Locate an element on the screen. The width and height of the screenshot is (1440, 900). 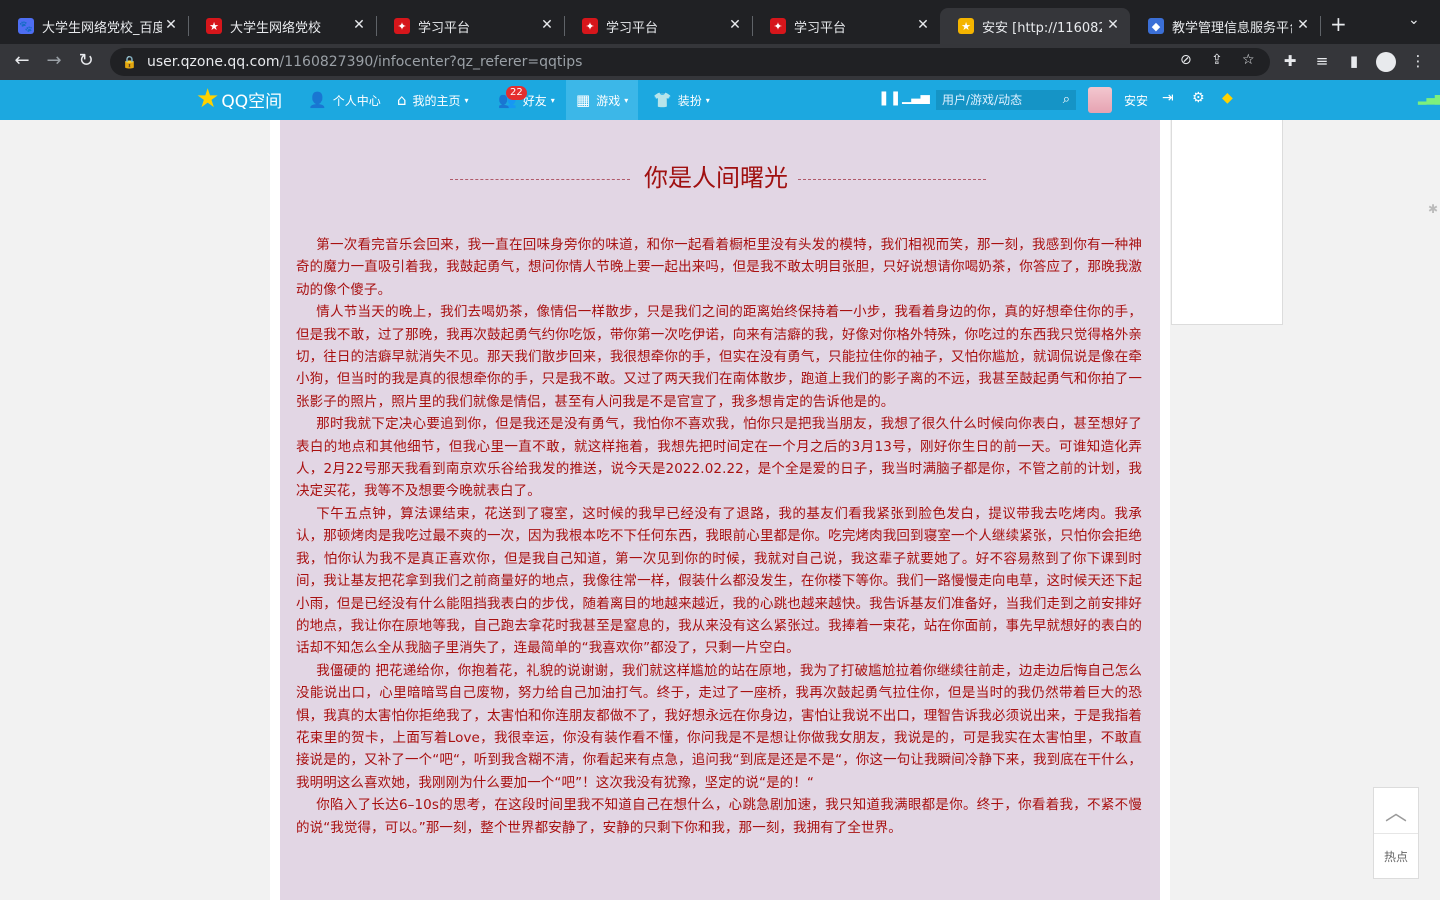
new-tab-button: + is located at coordinates (1338, 24).